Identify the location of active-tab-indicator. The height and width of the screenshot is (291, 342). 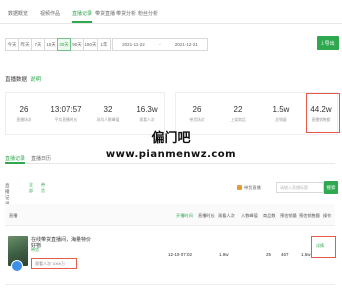
(82, 22).